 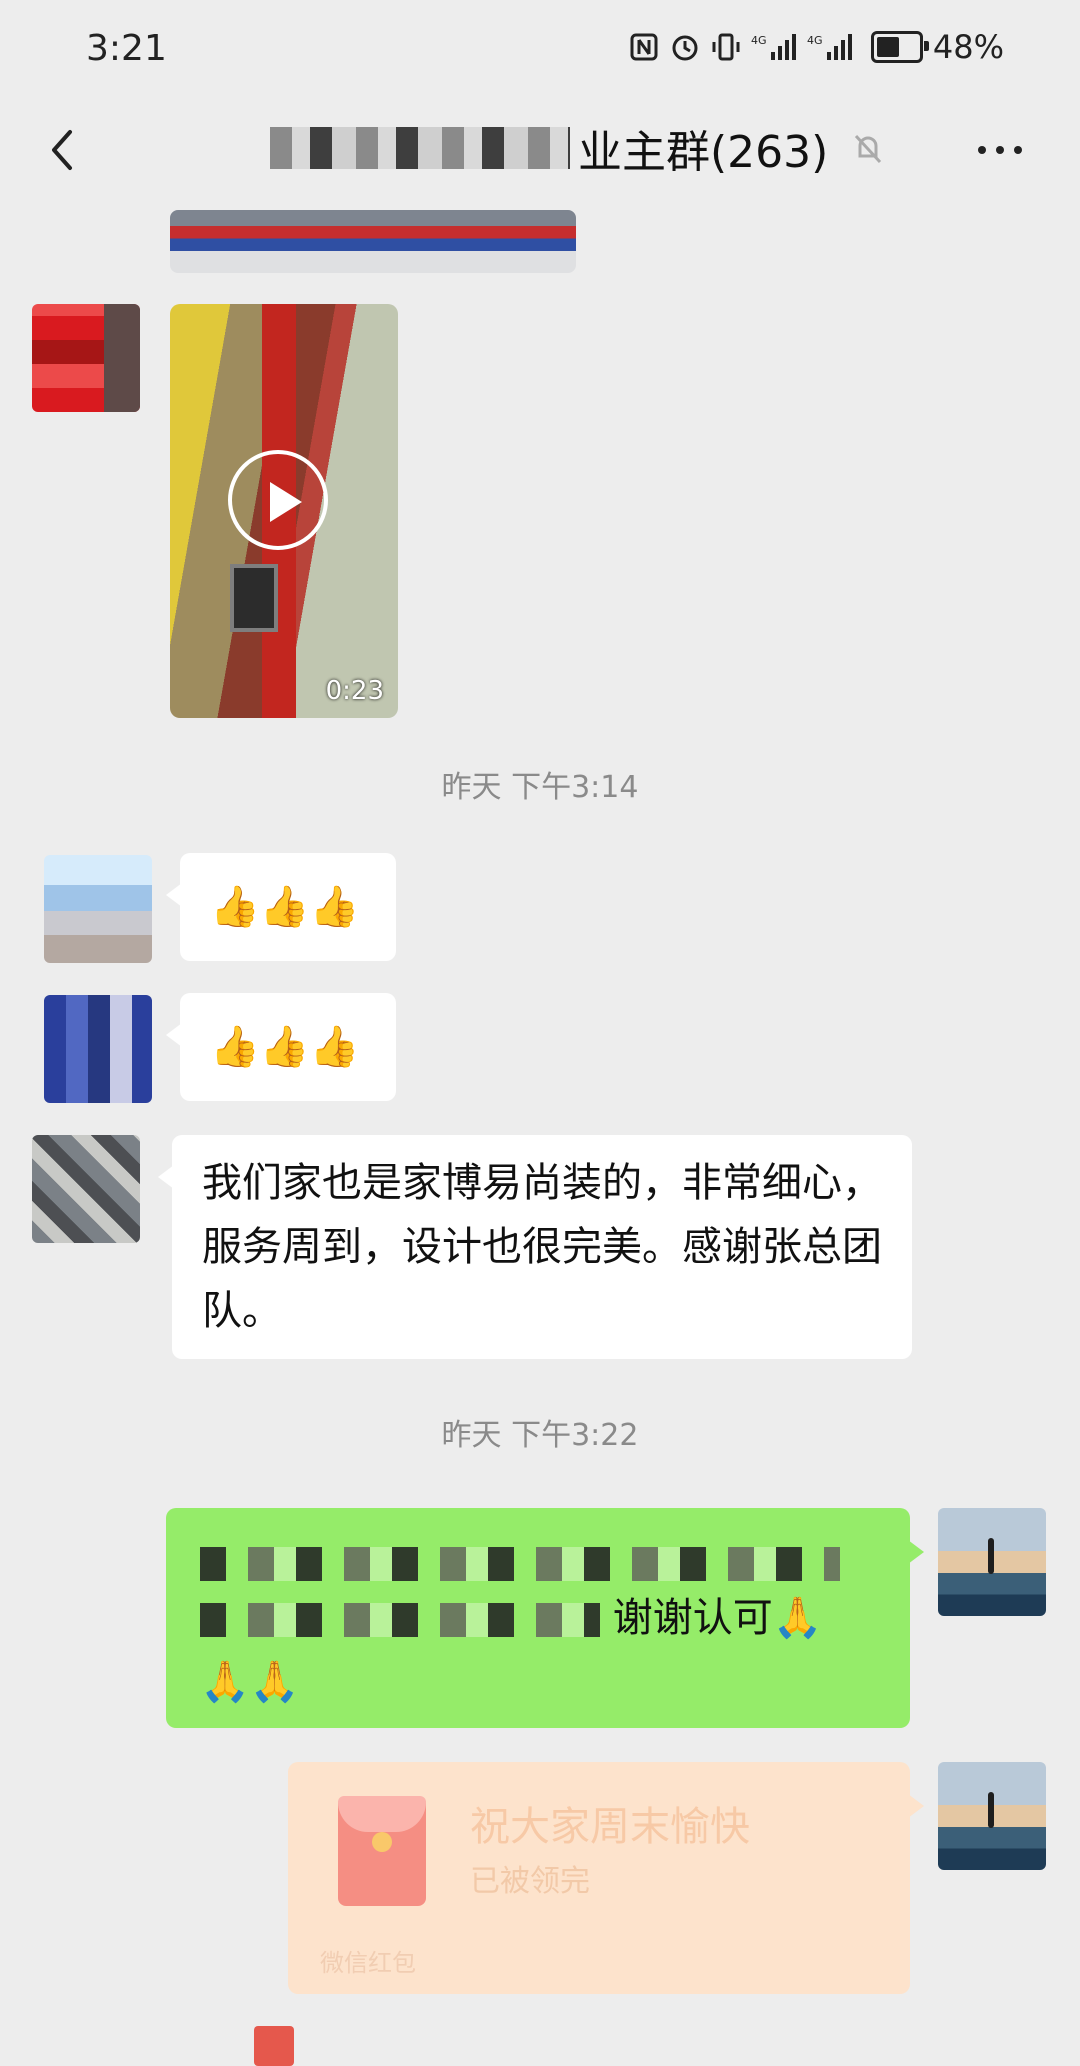 What do you see at coordinates (868, 149) in the screenshot?
I see `mute-bell-icon` at bounding box center [868, 149].